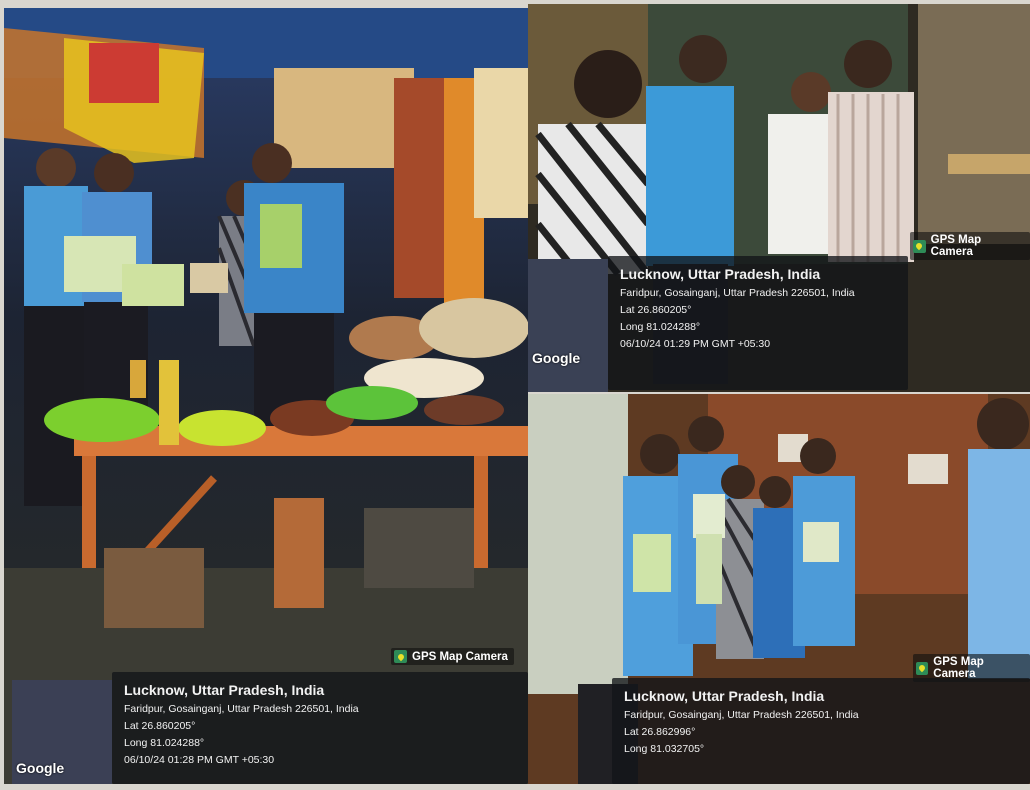 The height and width of the screenshot is (790, 1030). What do you see at coordinates (664, 749) in the screenshot?
I see `longitude: Long 81.032705°` at bounding box center [664, 749].